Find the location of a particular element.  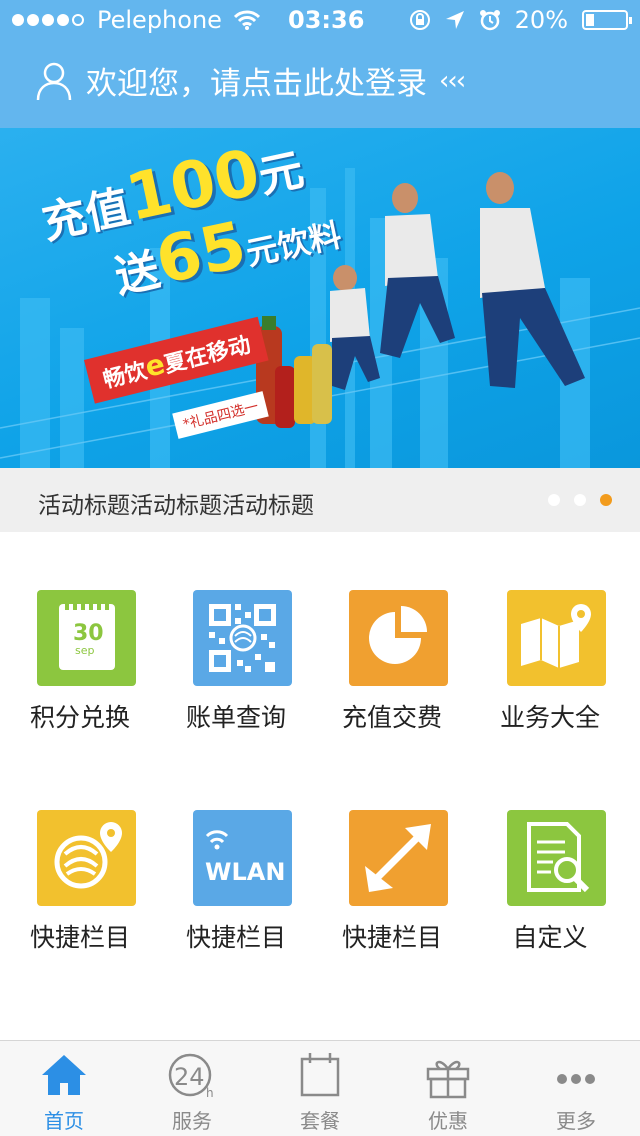

location-logo-icon is located at coordinates (86, 858).